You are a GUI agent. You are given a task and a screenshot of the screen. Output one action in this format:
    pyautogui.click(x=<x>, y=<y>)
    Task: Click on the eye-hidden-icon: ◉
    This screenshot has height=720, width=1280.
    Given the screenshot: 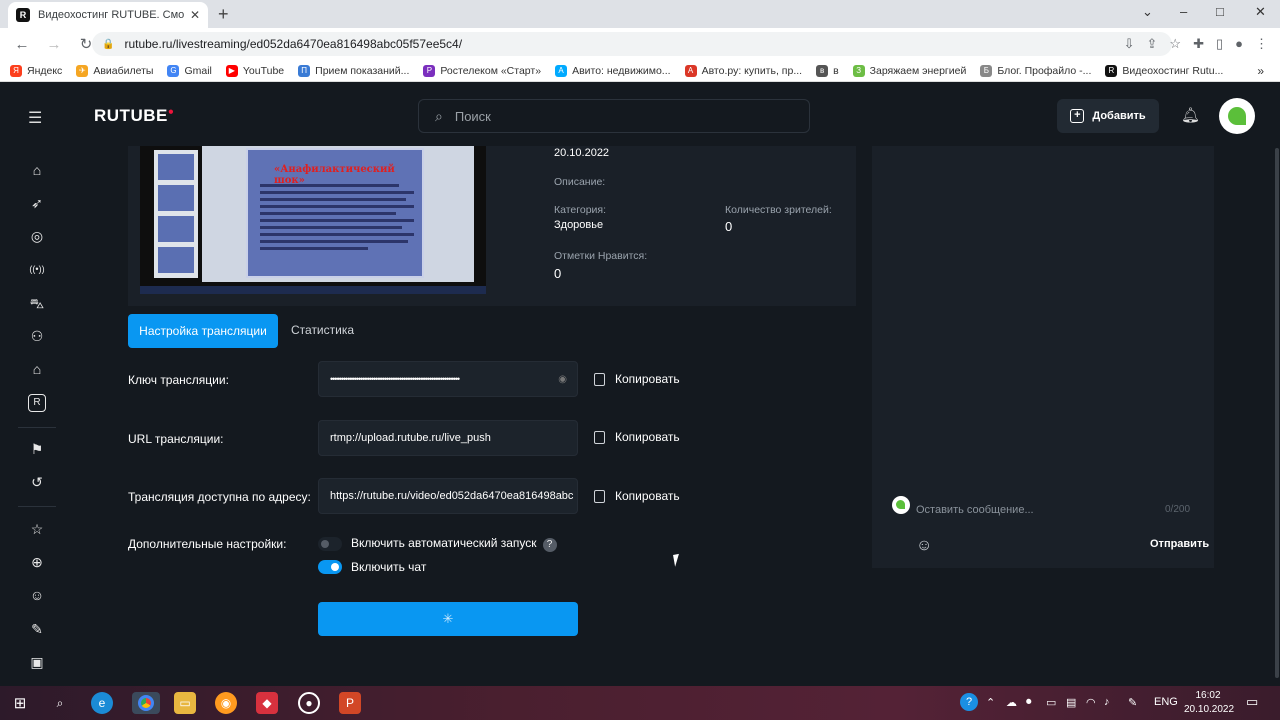 What is the action you would take?
    pyautogui.click(x=562, y=379)
    